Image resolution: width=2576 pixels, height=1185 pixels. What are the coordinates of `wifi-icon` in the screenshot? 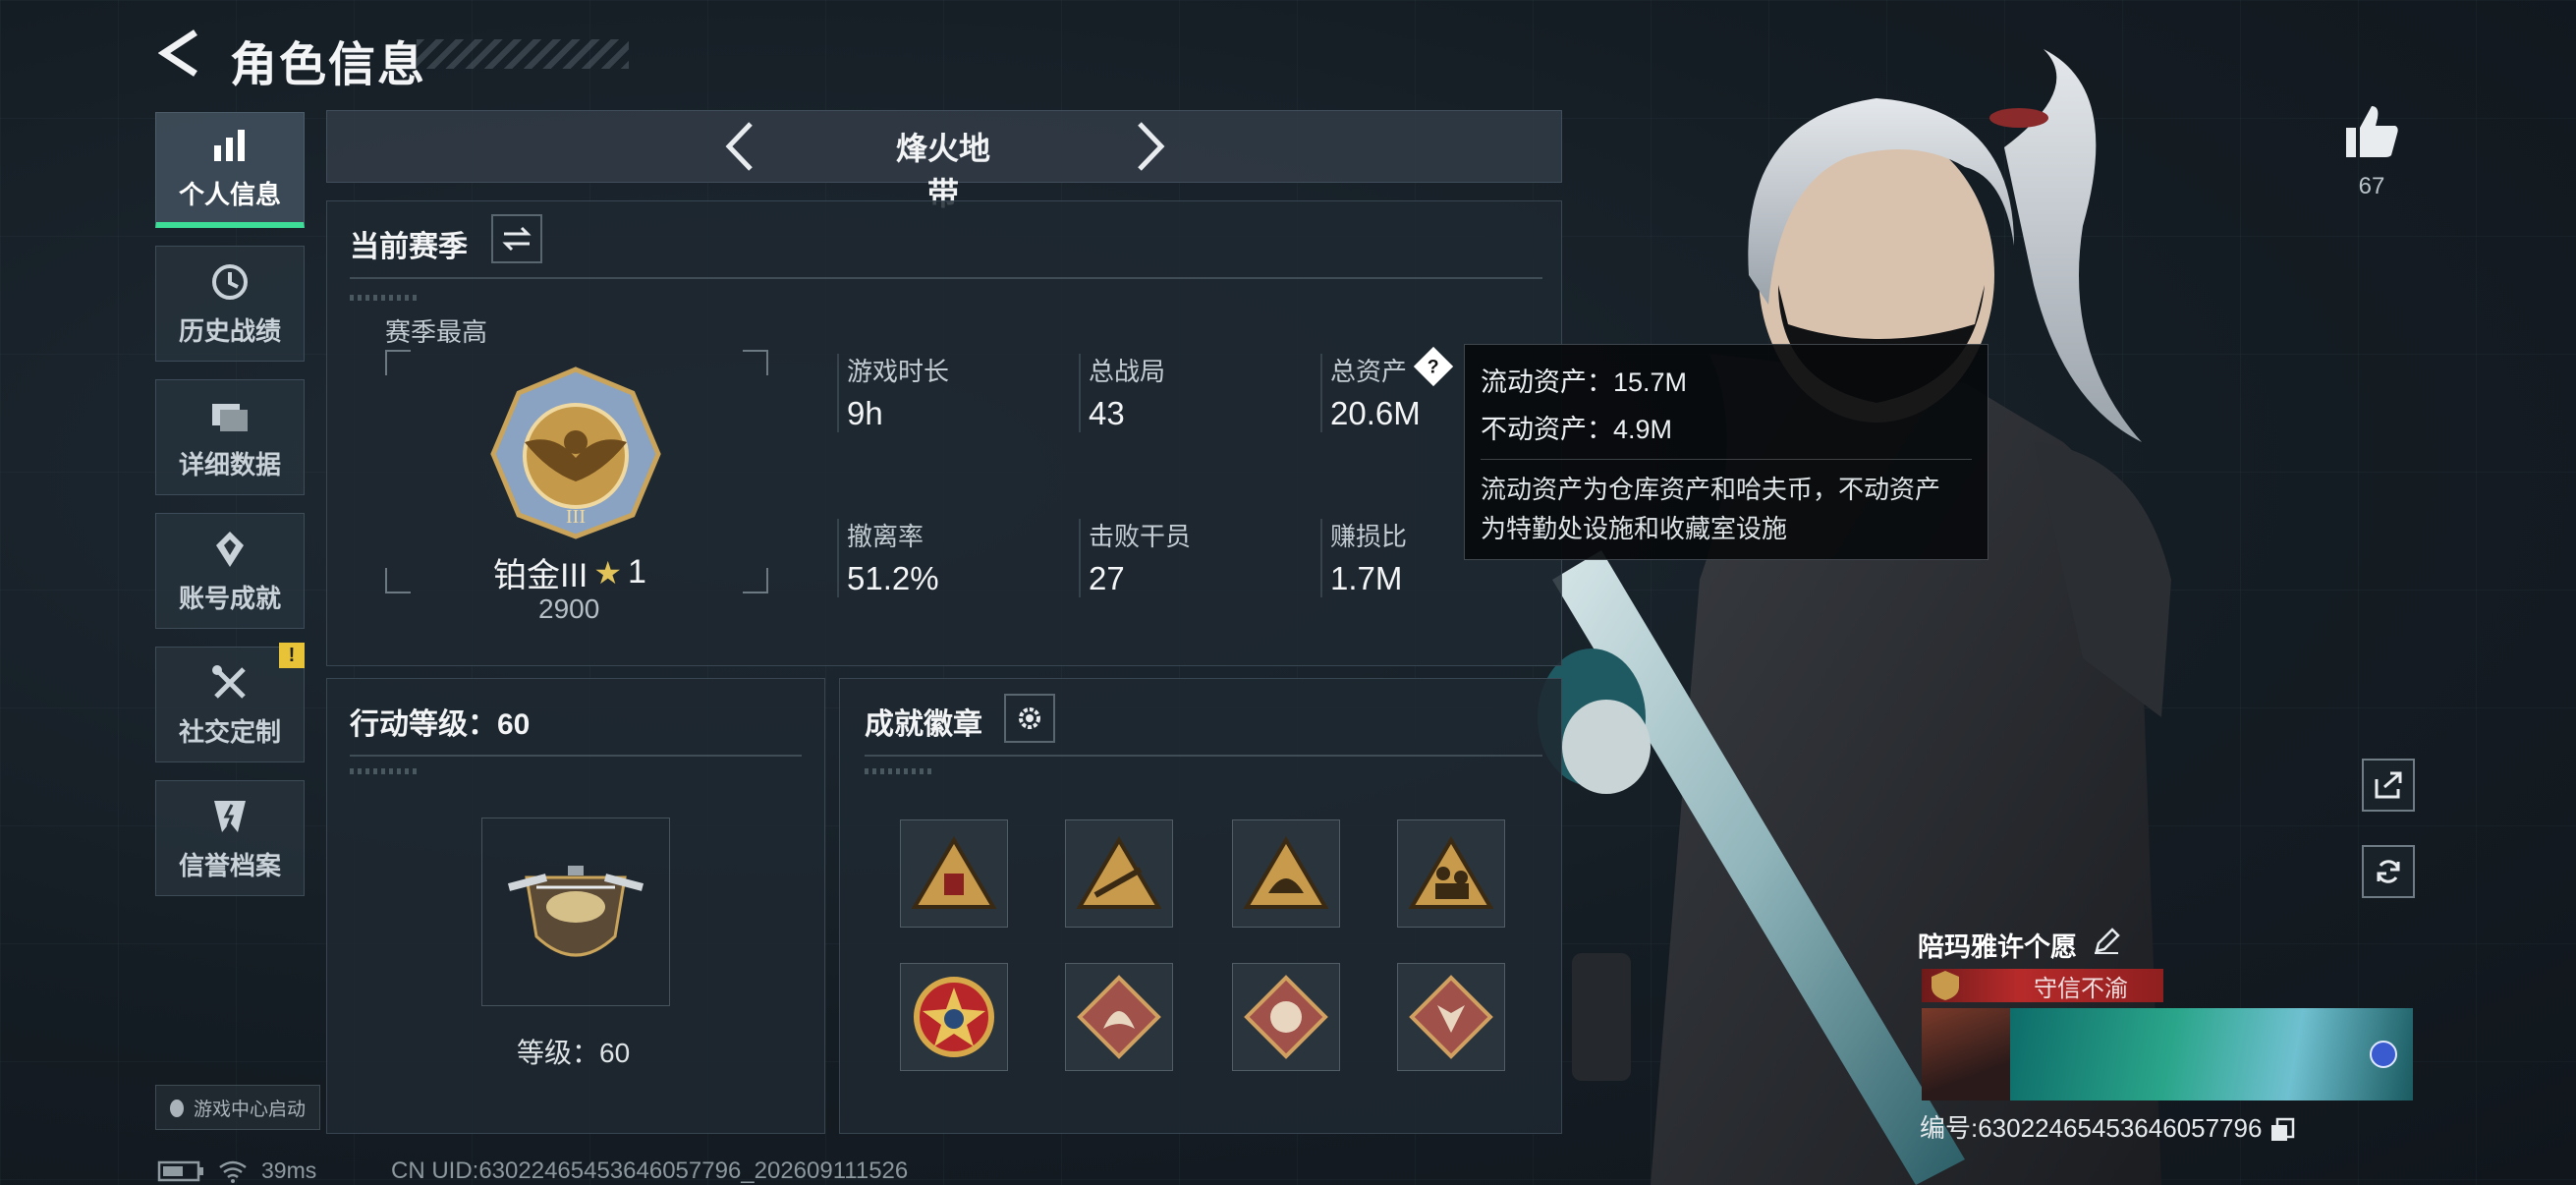 It's located at (233, 1172).